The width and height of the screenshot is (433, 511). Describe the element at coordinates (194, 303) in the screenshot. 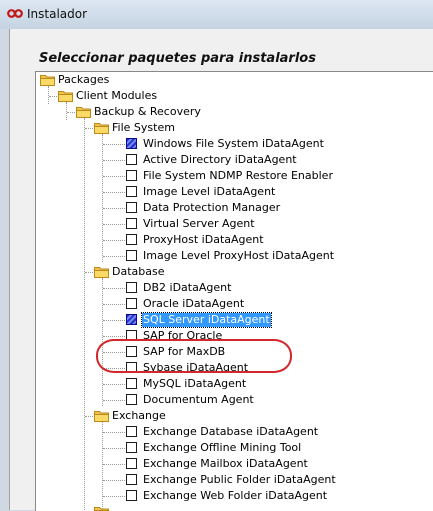

I see `package-label: Oracle iDataAgent` at that location.